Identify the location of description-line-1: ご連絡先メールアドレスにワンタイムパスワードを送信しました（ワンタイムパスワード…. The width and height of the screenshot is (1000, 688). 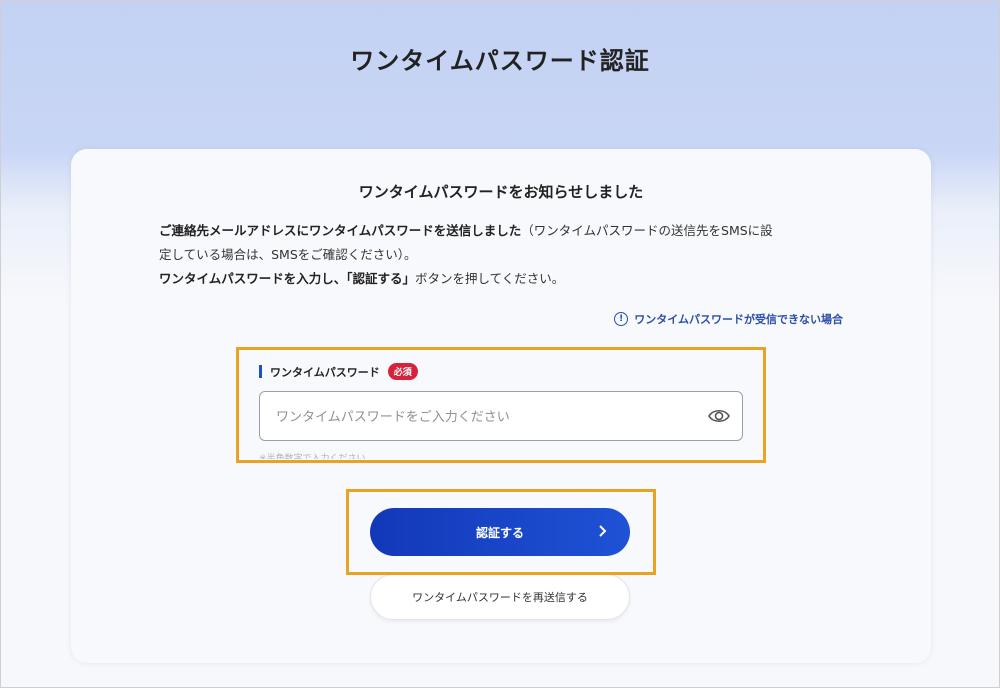
(509, 231).